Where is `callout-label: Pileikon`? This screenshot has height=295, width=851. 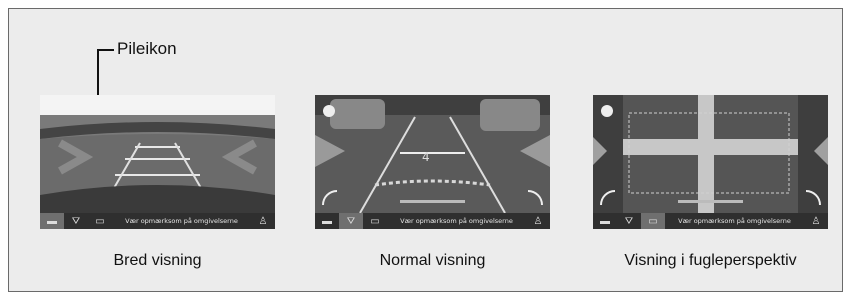
callout-label: Pileikon is located at coordinates (147, 48).